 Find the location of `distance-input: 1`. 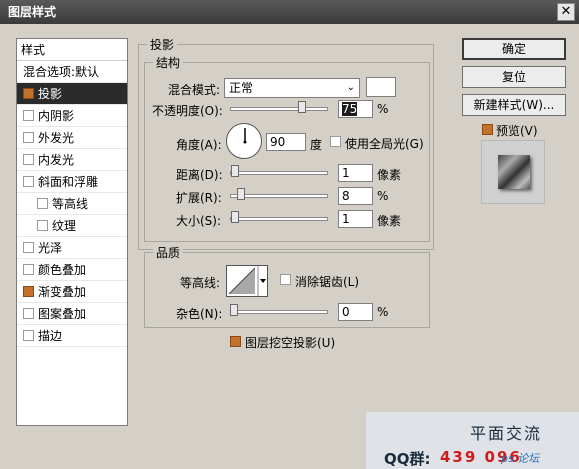

distance-input: 1 is located at coordinates (355, 173).